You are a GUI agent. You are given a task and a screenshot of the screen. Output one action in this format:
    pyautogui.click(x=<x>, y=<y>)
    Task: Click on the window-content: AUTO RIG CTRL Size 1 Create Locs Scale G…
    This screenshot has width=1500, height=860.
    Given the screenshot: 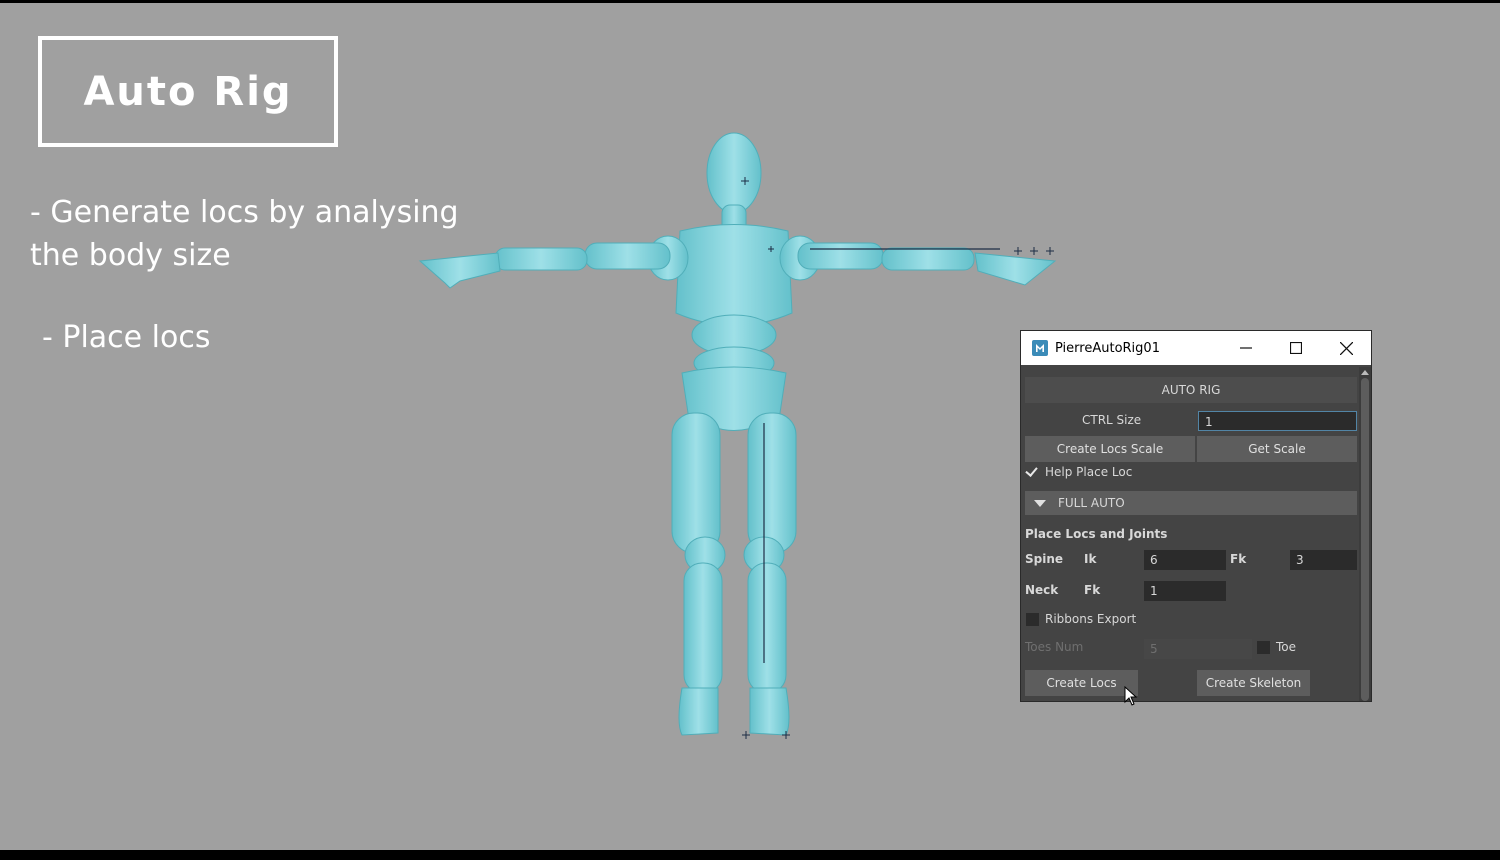 What is the action you would take?
    pyautogui.click(x=1191, y=534)
    